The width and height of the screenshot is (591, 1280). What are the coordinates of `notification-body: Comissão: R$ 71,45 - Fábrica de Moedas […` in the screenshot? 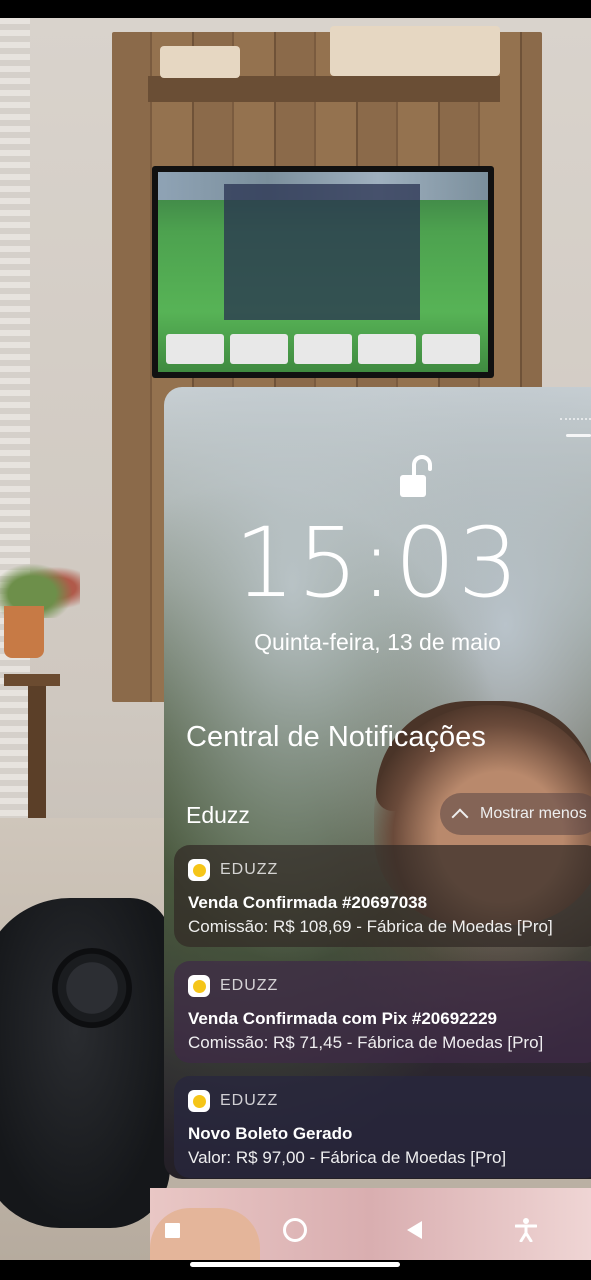 It's located at (366, 1042).